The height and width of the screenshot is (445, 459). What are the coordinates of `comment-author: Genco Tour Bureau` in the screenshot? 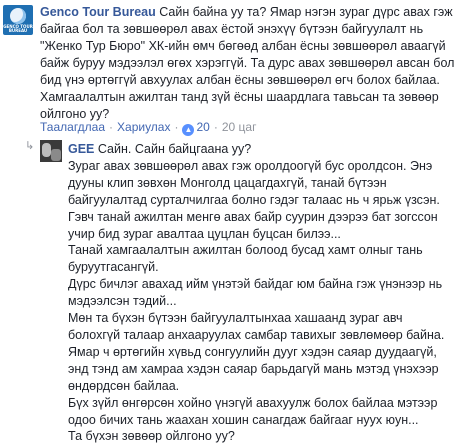 It's located at (98, 12).